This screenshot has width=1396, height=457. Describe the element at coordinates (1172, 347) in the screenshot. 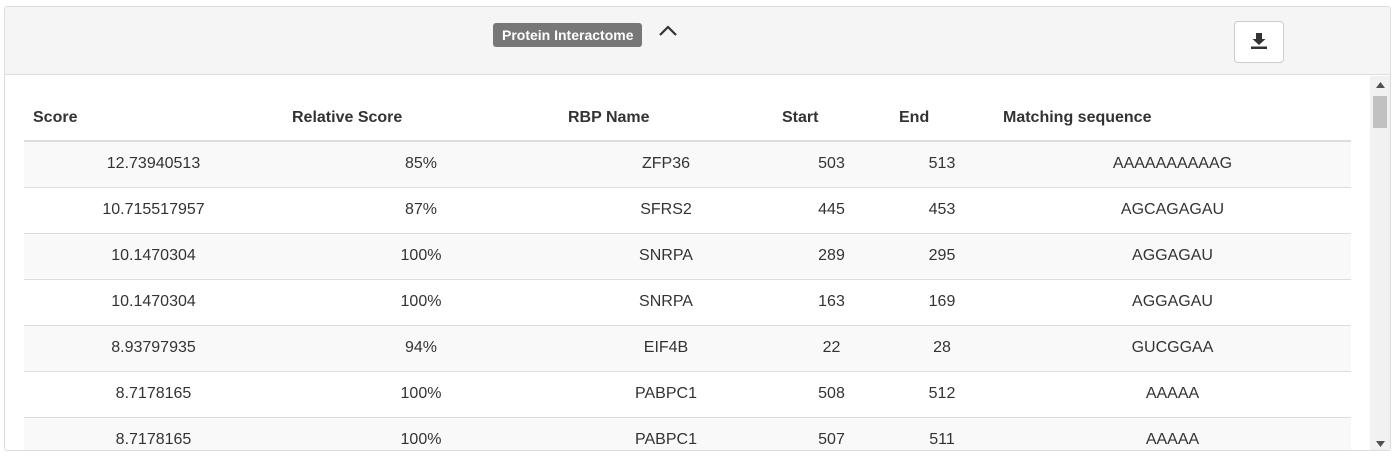

I see `cell-matching-sequence: GUCGGAA` at that location.